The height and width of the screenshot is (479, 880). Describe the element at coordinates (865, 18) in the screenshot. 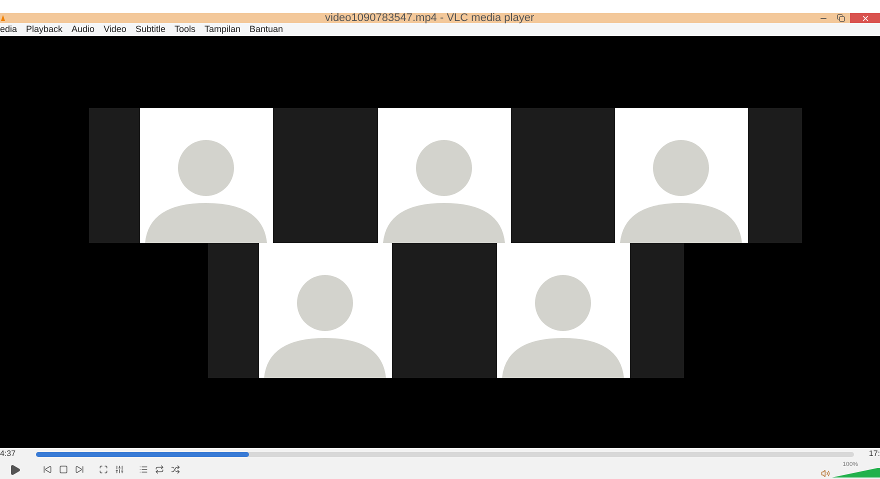

I see `close-icon` at that location.